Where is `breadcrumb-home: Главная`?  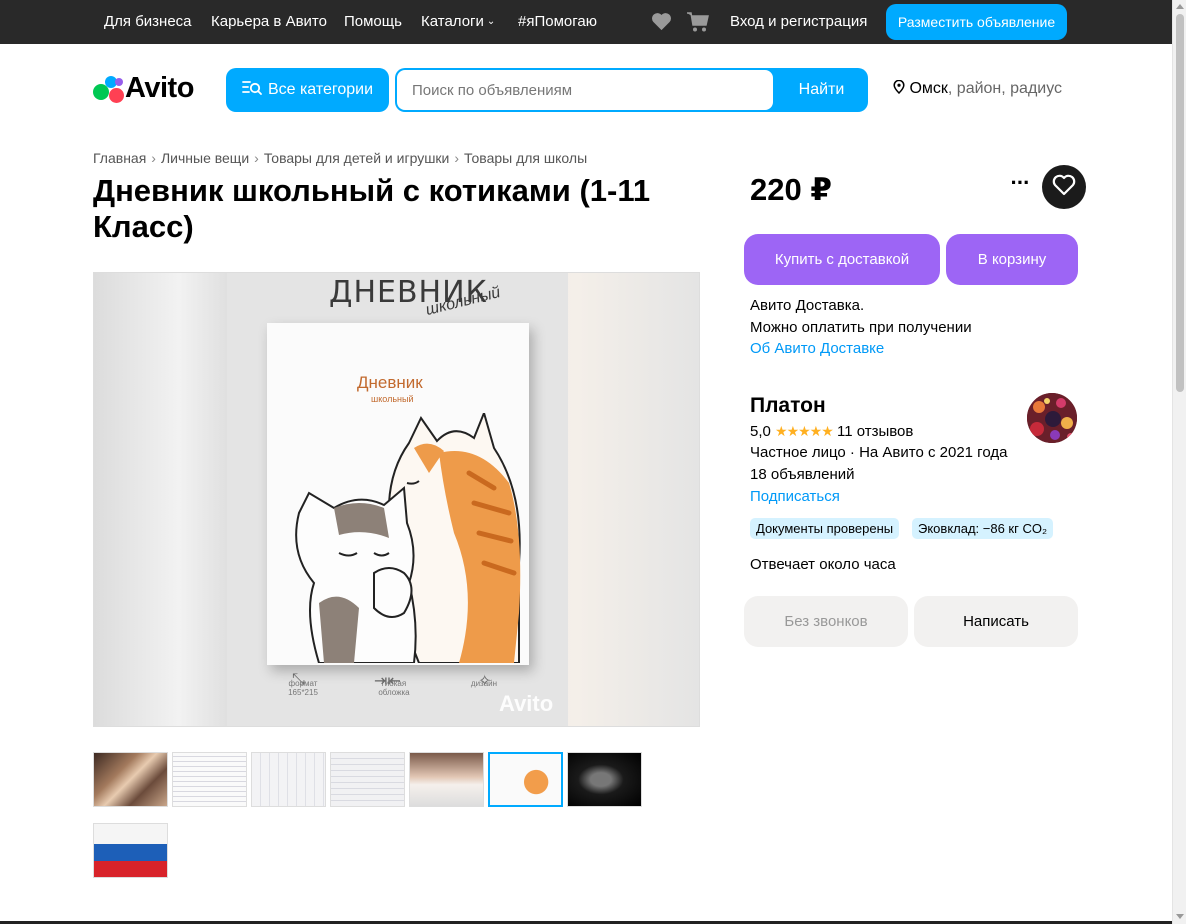 breadcrumb-home: Главная is located at coordinates (119, 158).